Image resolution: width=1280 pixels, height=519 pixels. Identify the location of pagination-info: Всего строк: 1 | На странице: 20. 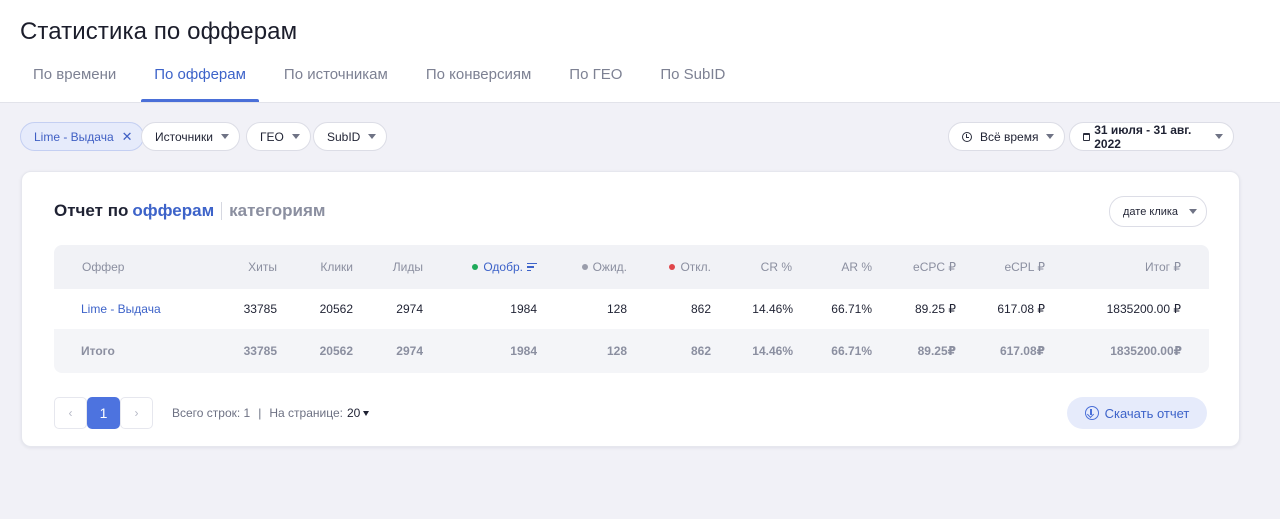
(271, 413).